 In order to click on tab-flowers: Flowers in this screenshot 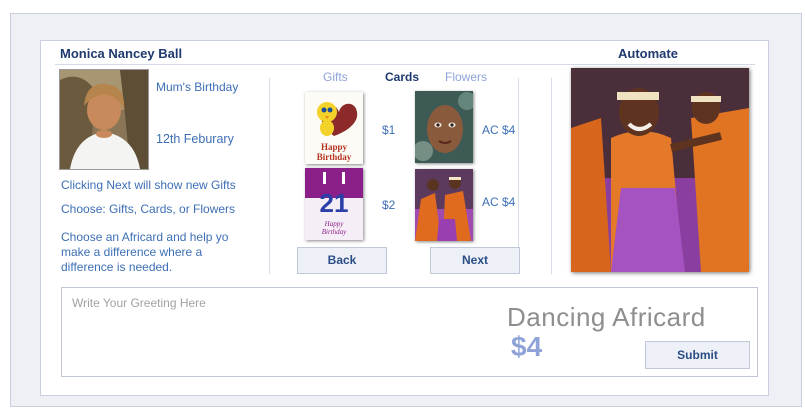, I will do `click(466, 77)`.